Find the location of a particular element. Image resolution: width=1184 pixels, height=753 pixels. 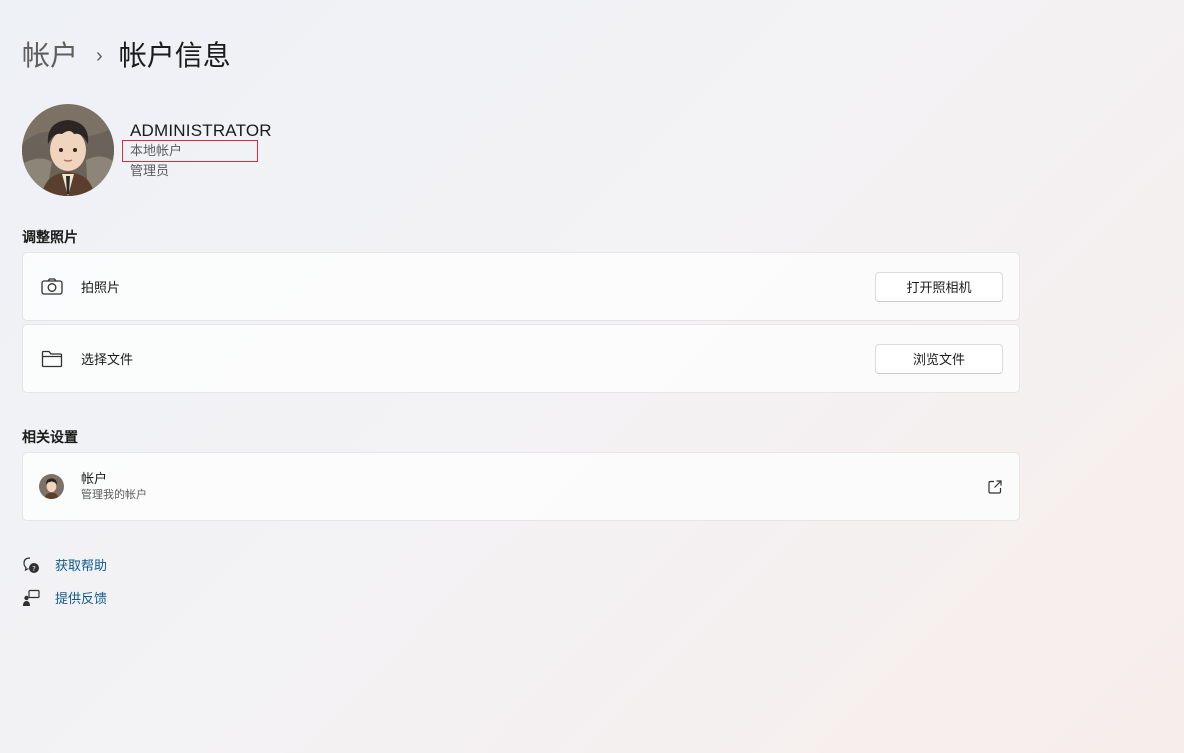

page-title: 帐户信息 is located at coordinates (174, 55).